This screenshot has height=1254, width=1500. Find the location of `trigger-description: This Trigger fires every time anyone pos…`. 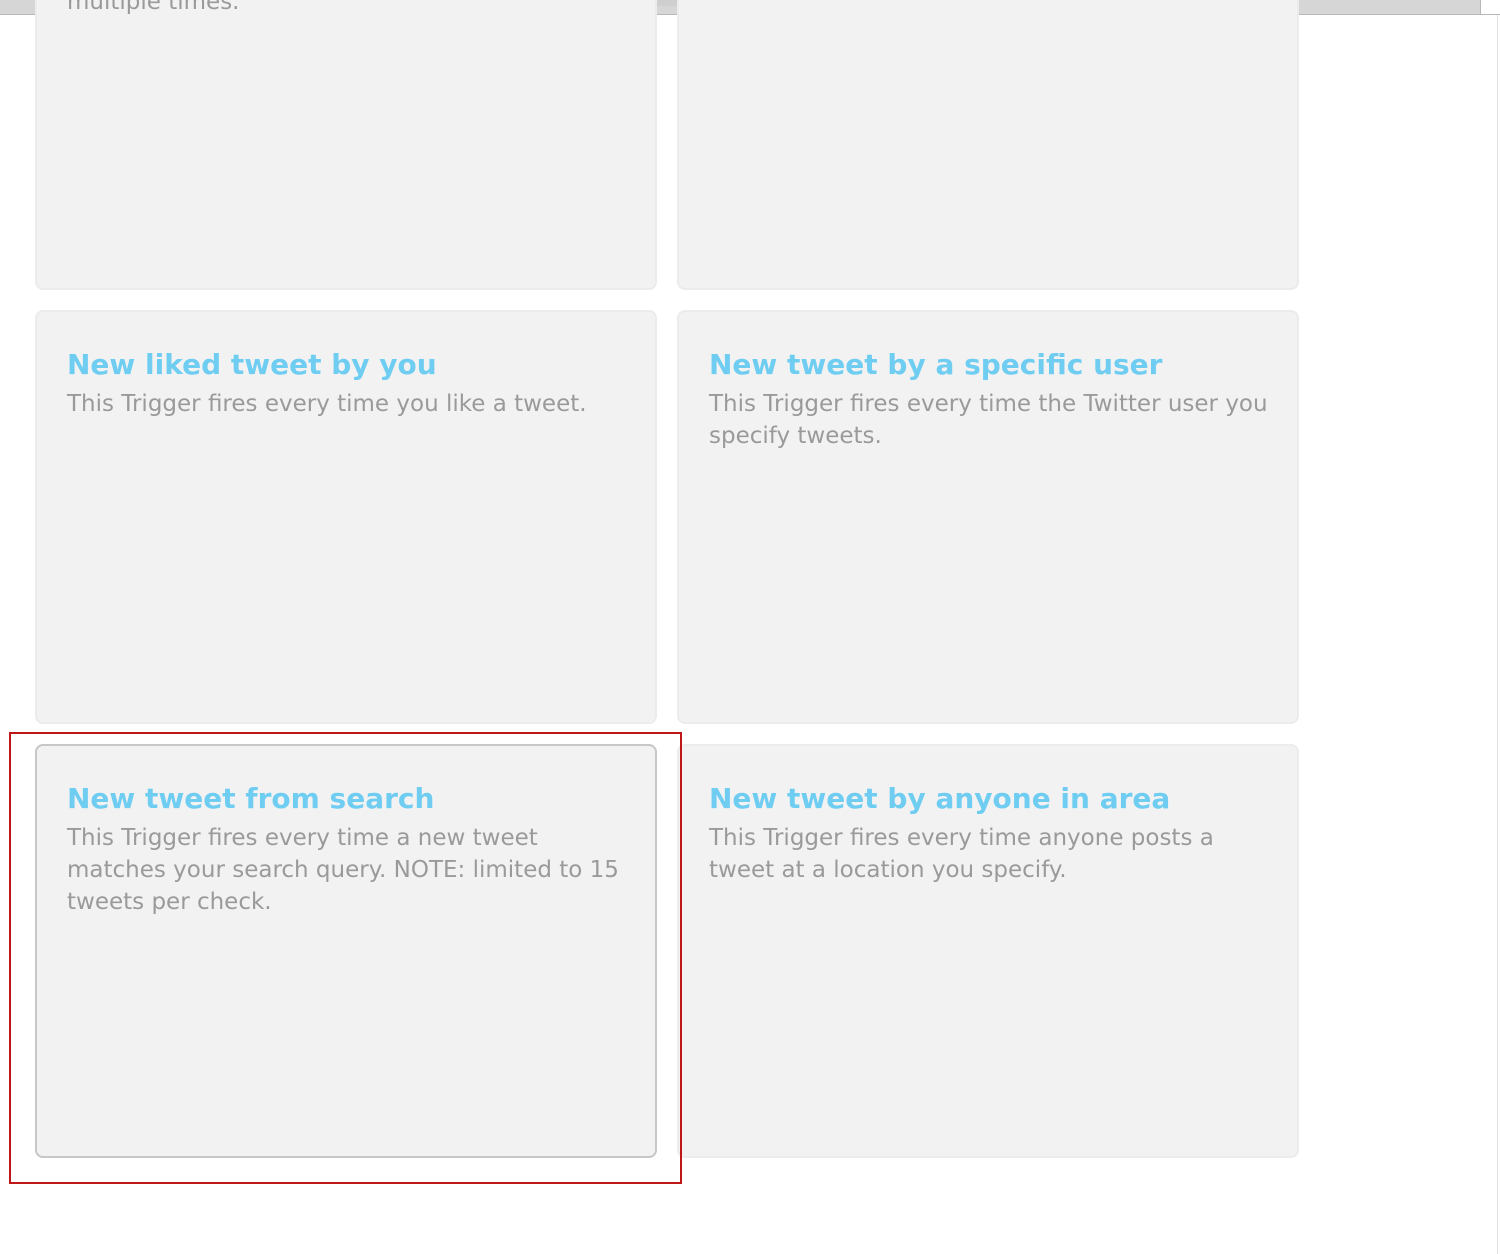

trigger-description: This Trigger fires every time anyone pos… is located at coordinates (961, 854).